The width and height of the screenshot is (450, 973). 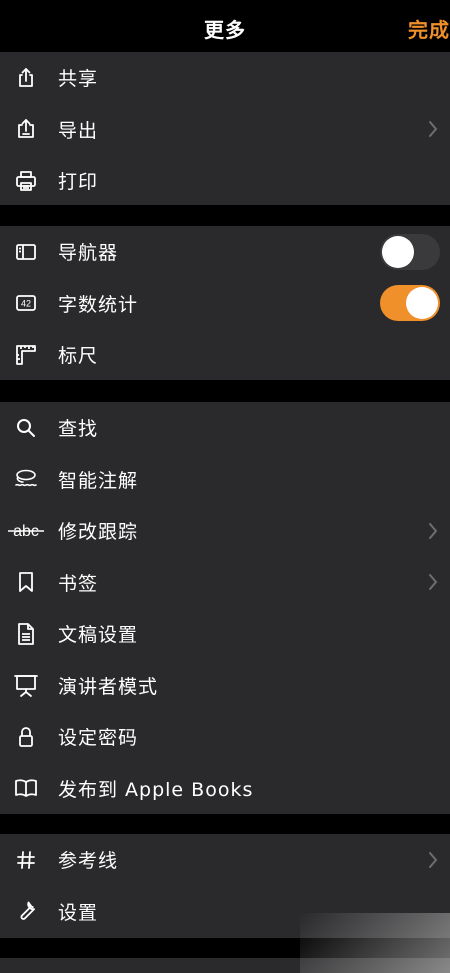 I want to click on menu-item-find: 查找, so click(x=225, y=428).